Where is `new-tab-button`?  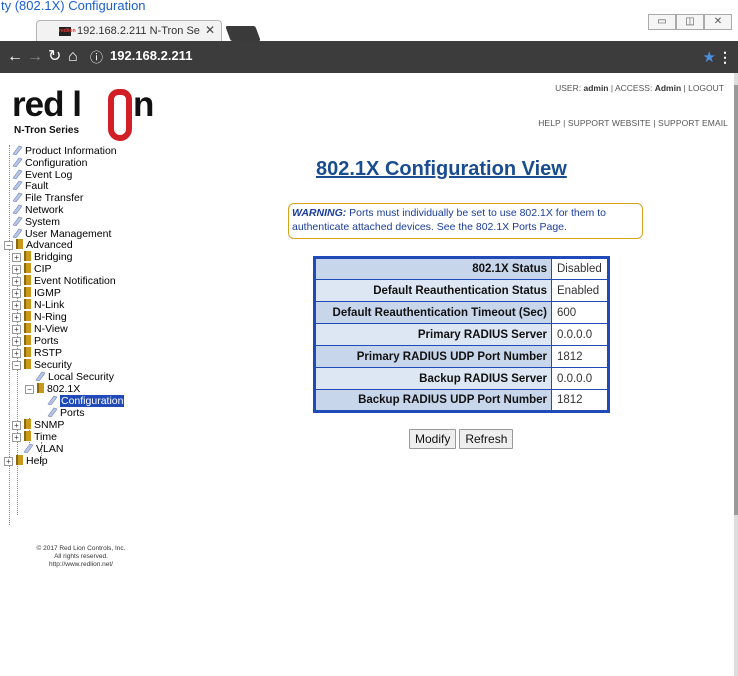 new-tab-button is located at coordinates (243, 33).